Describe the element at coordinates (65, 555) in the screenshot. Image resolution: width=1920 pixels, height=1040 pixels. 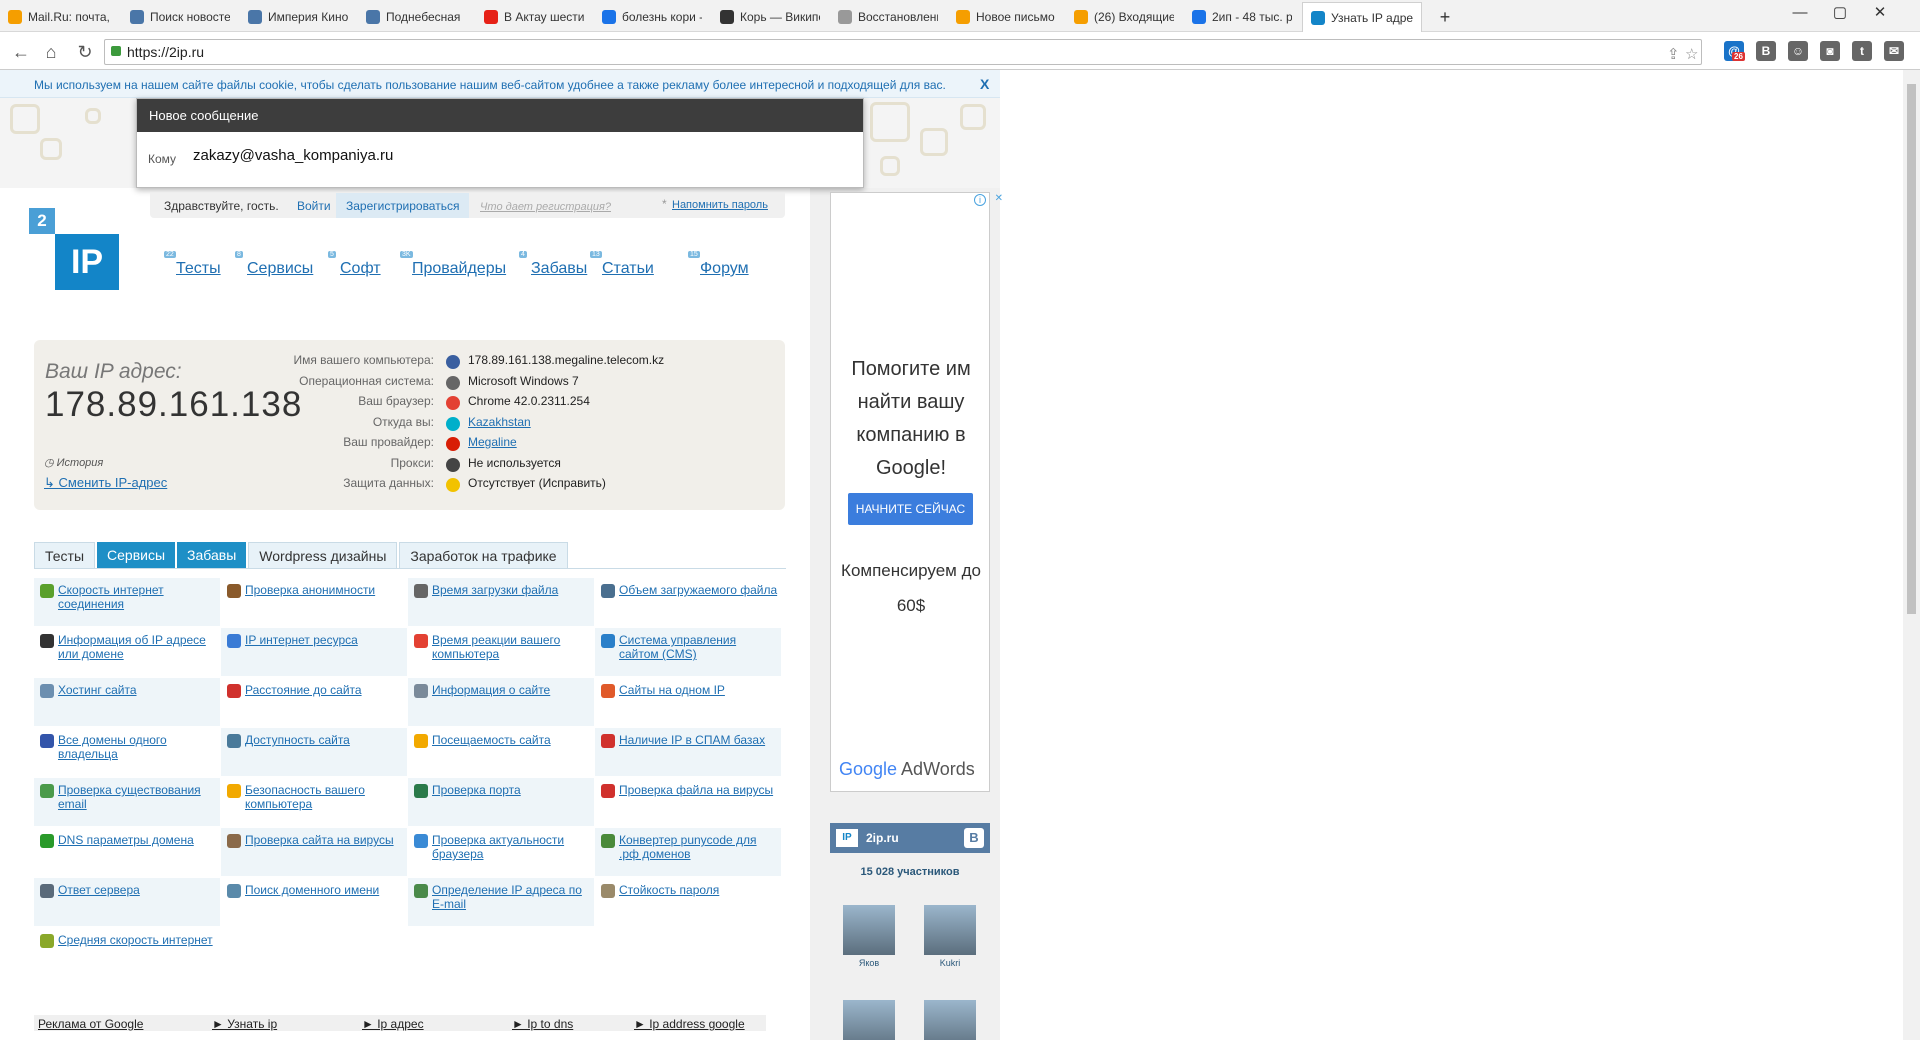
I see `service-tab: Тесты` at that location.